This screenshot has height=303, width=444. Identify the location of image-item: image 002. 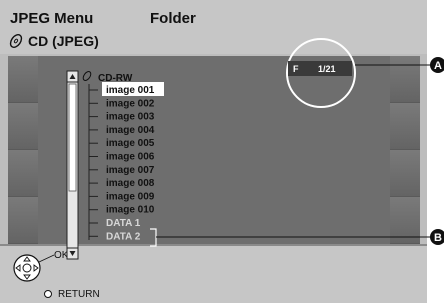
(130, 103).